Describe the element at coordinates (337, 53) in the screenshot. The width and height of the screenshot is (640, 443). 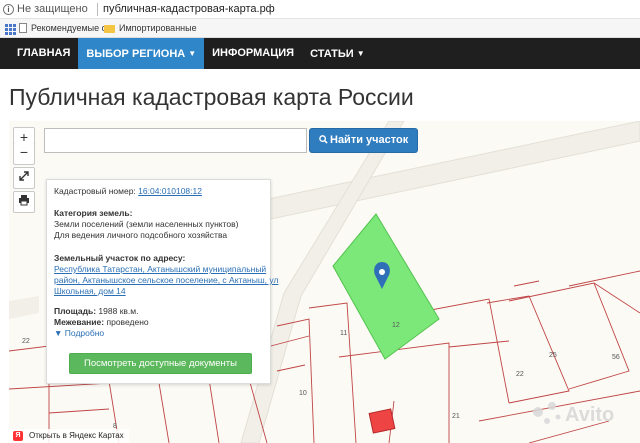
I see `nav-item-articles: СТАТЬИ ▼` at that location.